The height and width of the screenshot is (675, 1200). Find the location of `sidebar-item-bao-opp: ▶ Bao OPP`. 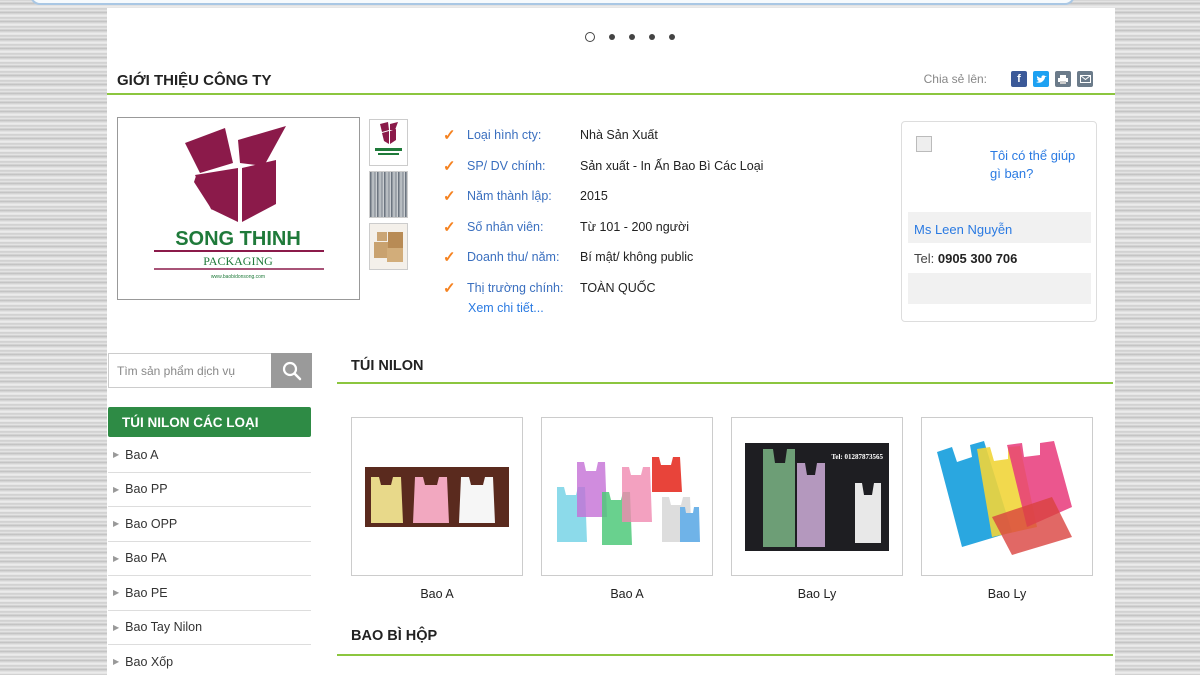

sidebar-item-bao-opp: ▶ Bao OPP is located at coordinates (209, 524).